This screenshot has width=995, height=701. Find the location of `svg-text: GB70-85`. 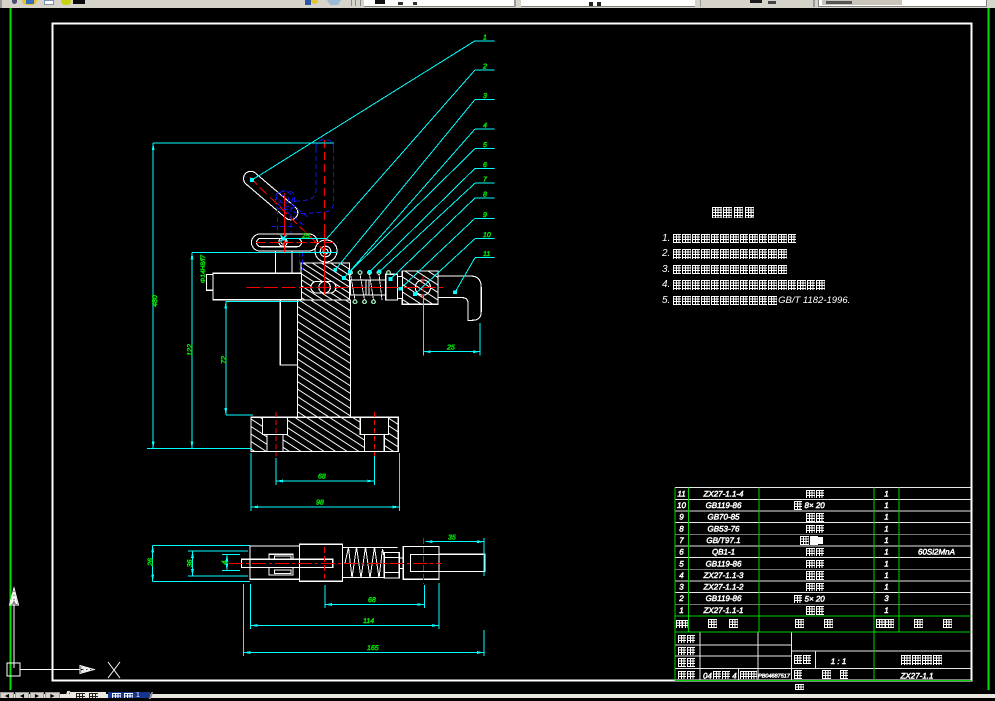

svg-text: GB70-85 is located at coordinates (723, 517).